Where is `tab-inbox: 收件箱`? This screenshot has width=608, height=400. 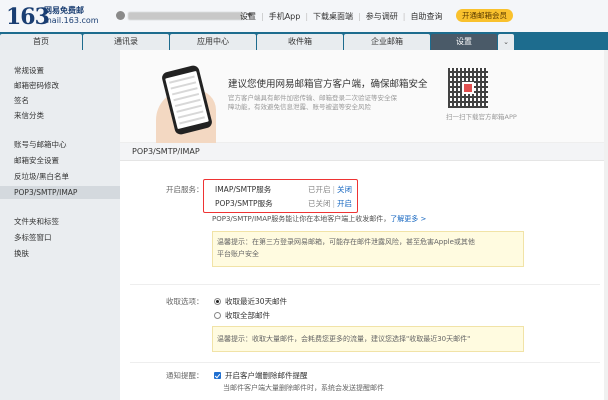
tab-inbox: 收件箱 is located at coordinates (300, 42).